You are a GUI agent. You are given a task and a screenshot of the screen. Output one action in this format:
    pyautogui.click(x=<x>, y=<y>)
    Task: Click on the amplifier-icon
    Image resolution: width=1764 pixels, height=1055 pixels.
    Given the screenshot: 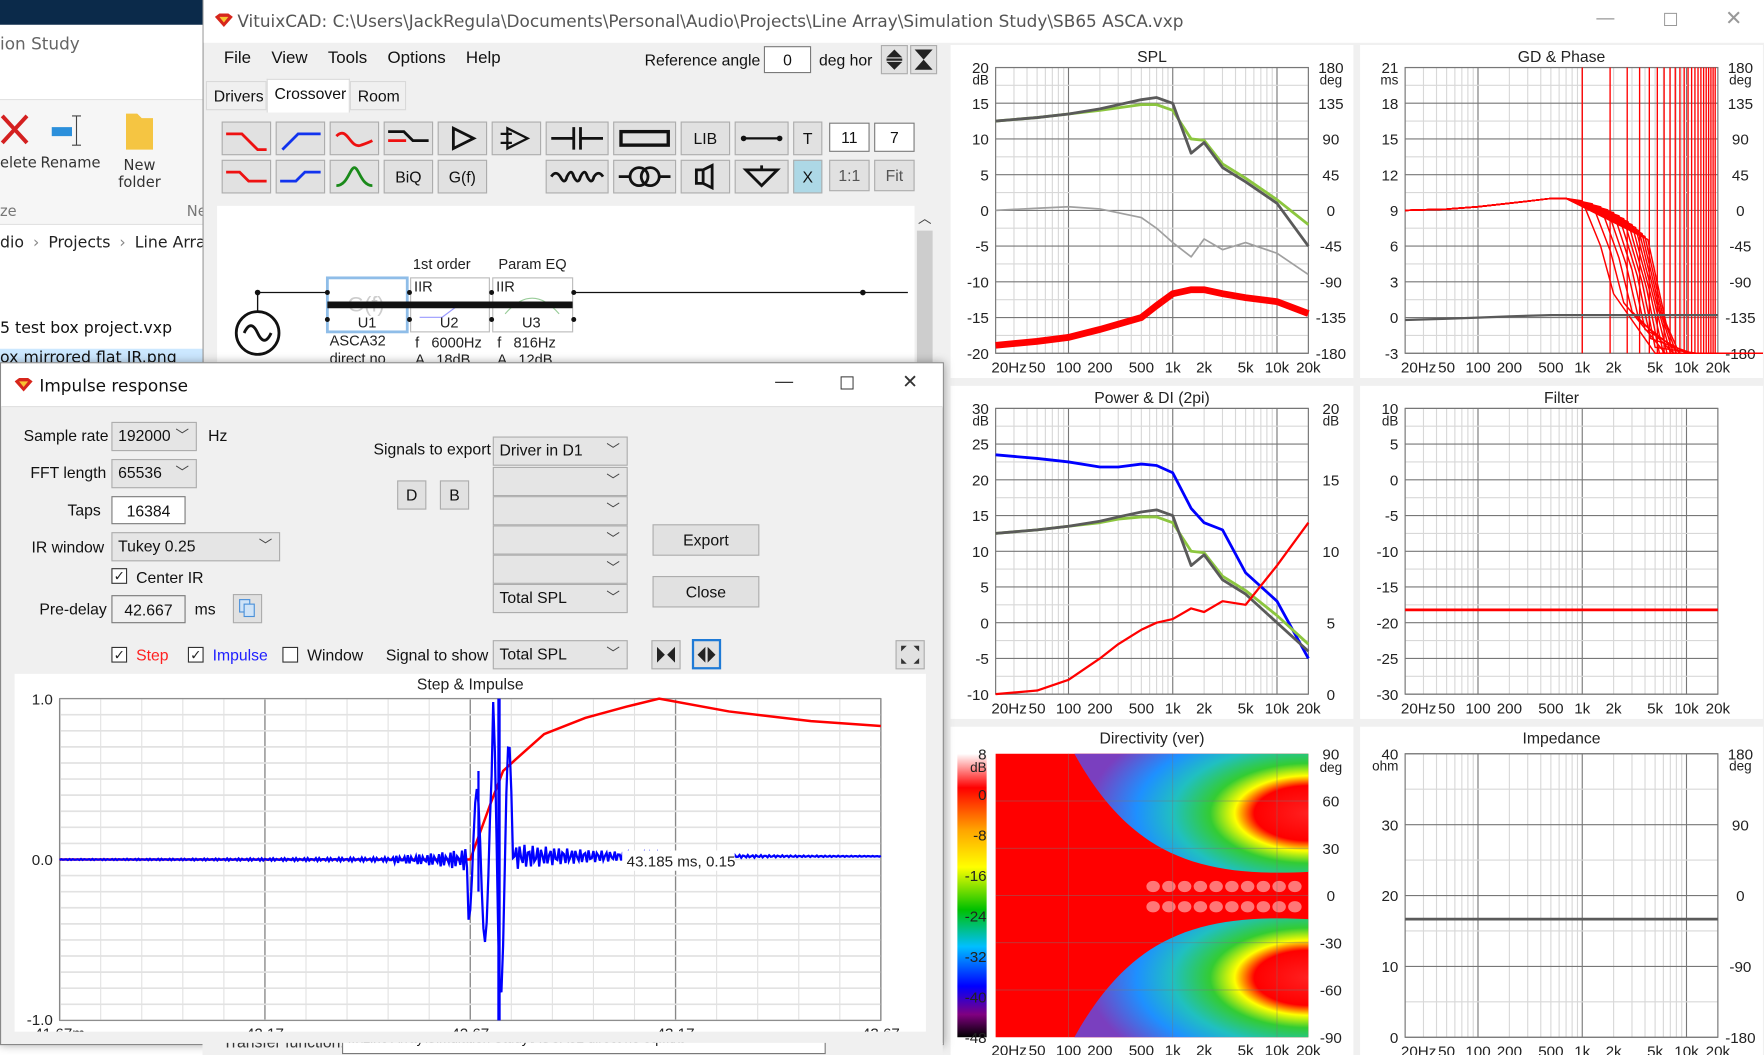 What is the action you would take?
    pyautogui.click(x=464, y=138)
    